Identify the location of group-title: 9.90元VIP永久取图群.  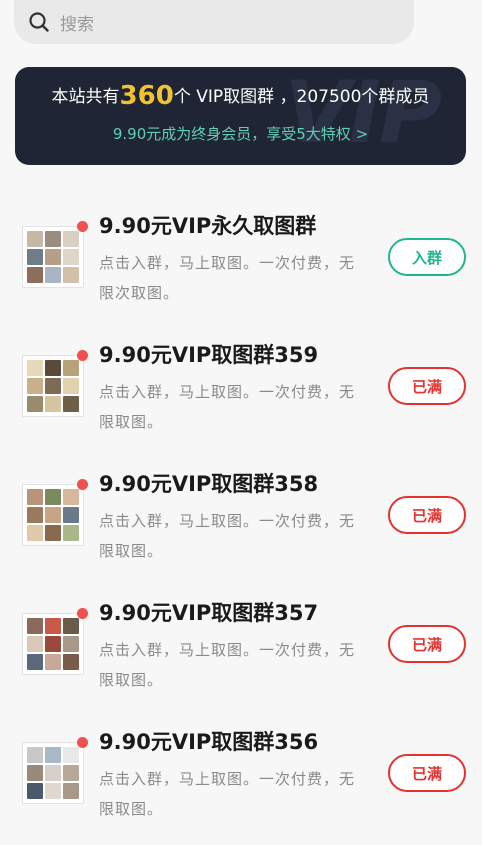
(208, 226).